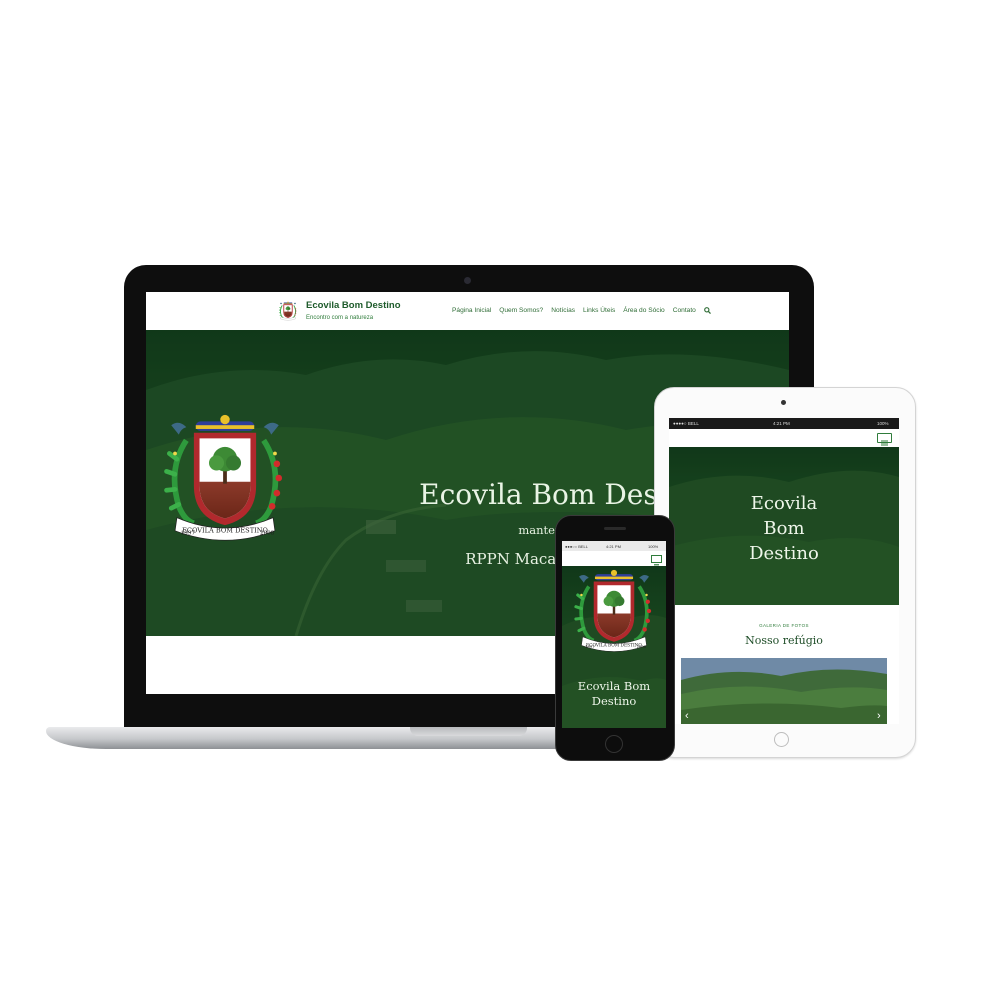  What do you see at coordinates (225, 478) in the screenshot?
I see `crest-emblem-icon: ECOVILA BOM DESTINO 1997 2008` at bounding box center [225, 478].